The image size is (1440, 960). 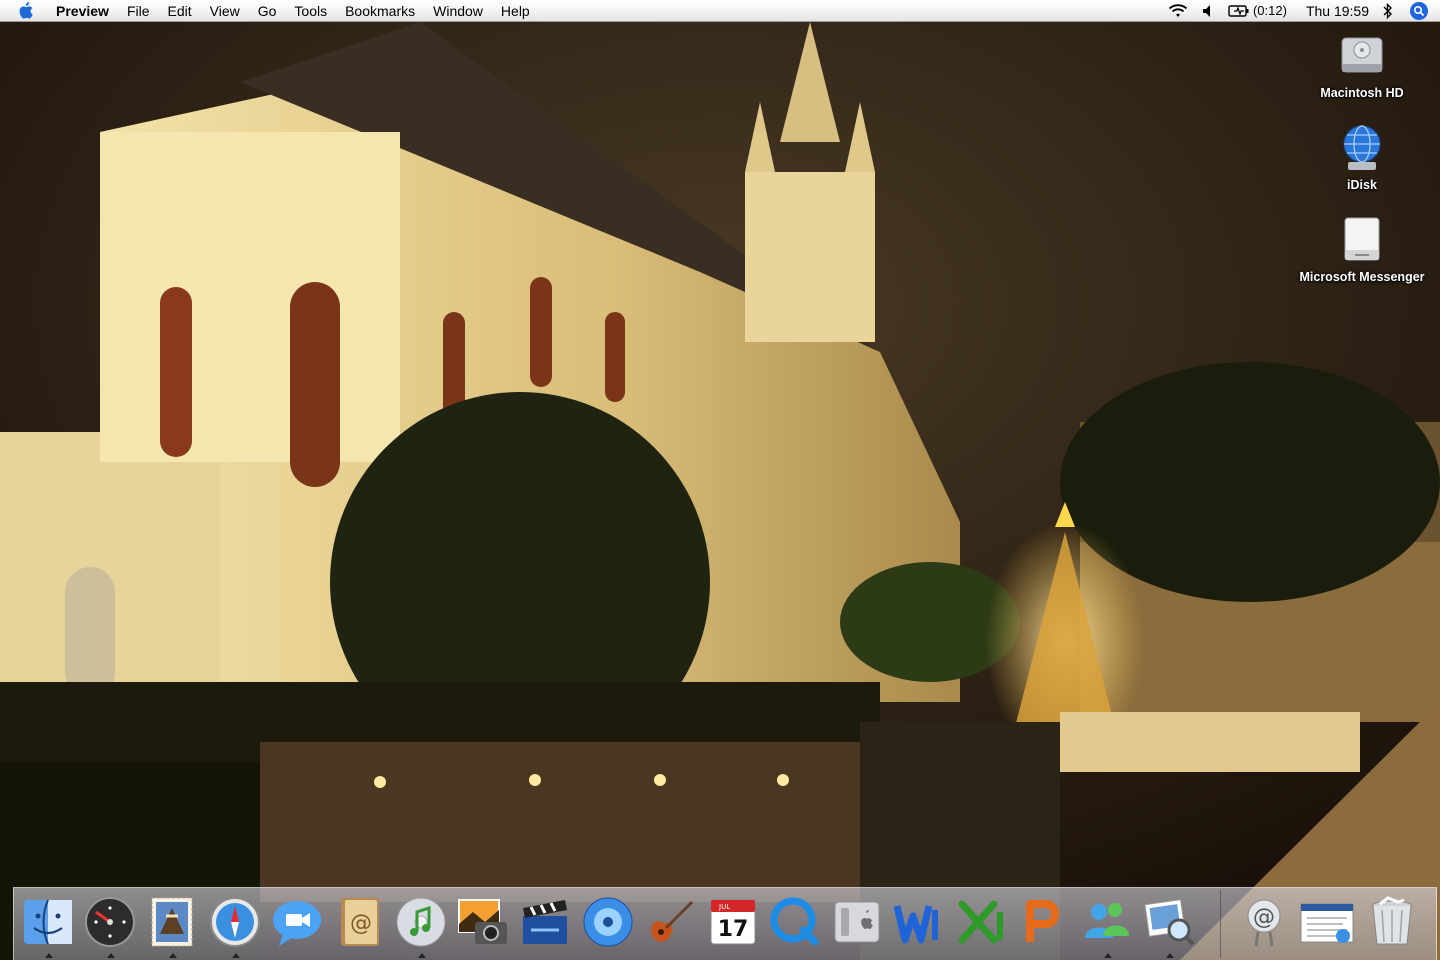 I want to click on desktop-icon-microsoft-messenger: Microsoft Messenger, so click(x=1361, y=249).